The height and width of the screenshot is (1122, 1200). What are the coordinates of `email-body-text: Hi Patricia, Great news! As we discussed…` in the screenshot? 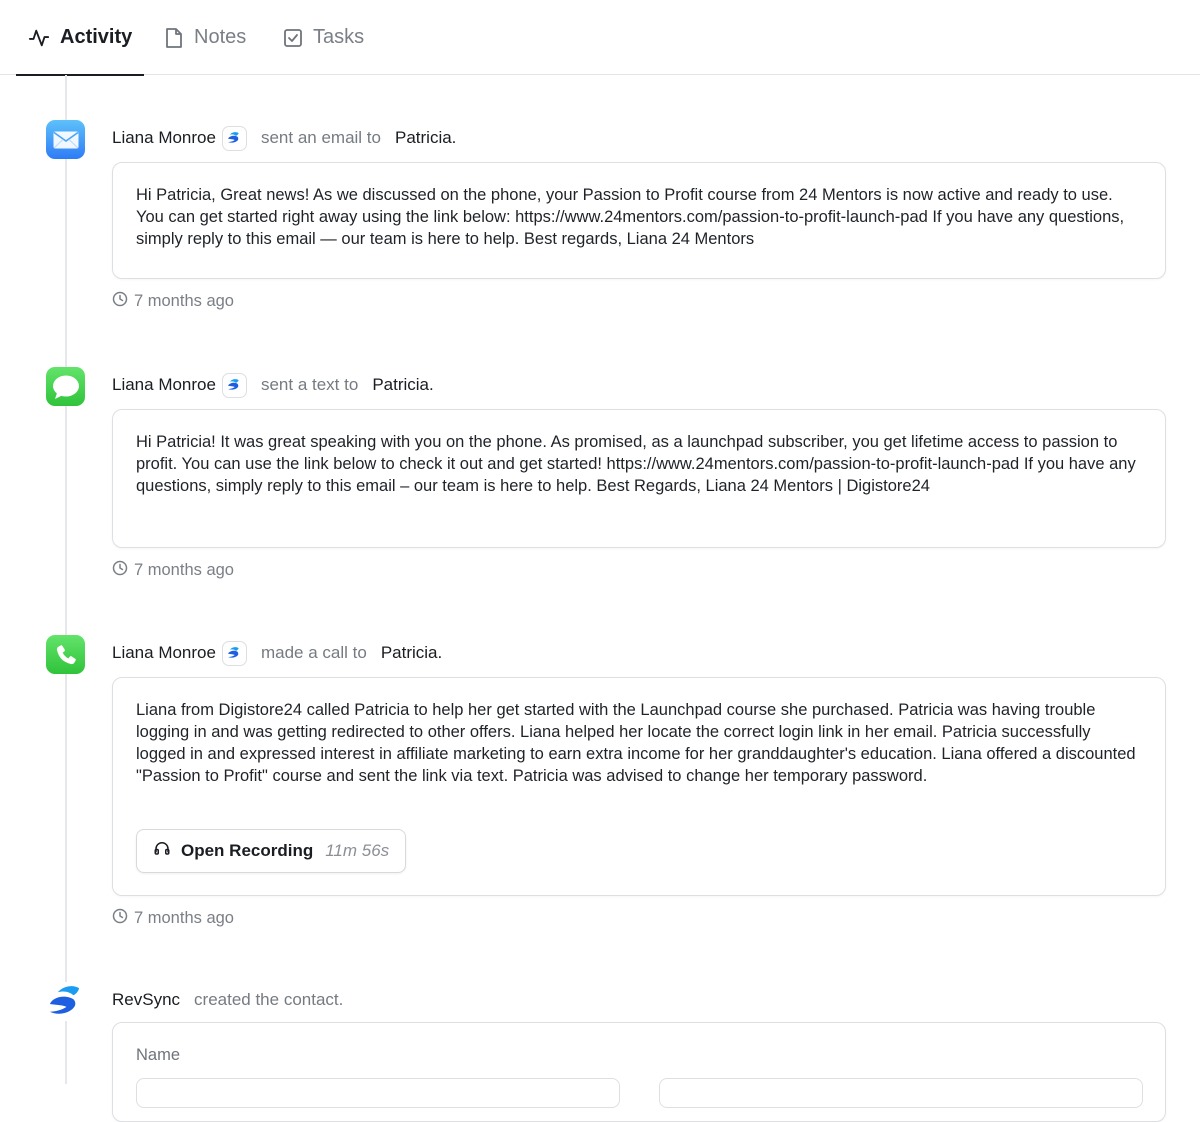 It's located at (630, 217).